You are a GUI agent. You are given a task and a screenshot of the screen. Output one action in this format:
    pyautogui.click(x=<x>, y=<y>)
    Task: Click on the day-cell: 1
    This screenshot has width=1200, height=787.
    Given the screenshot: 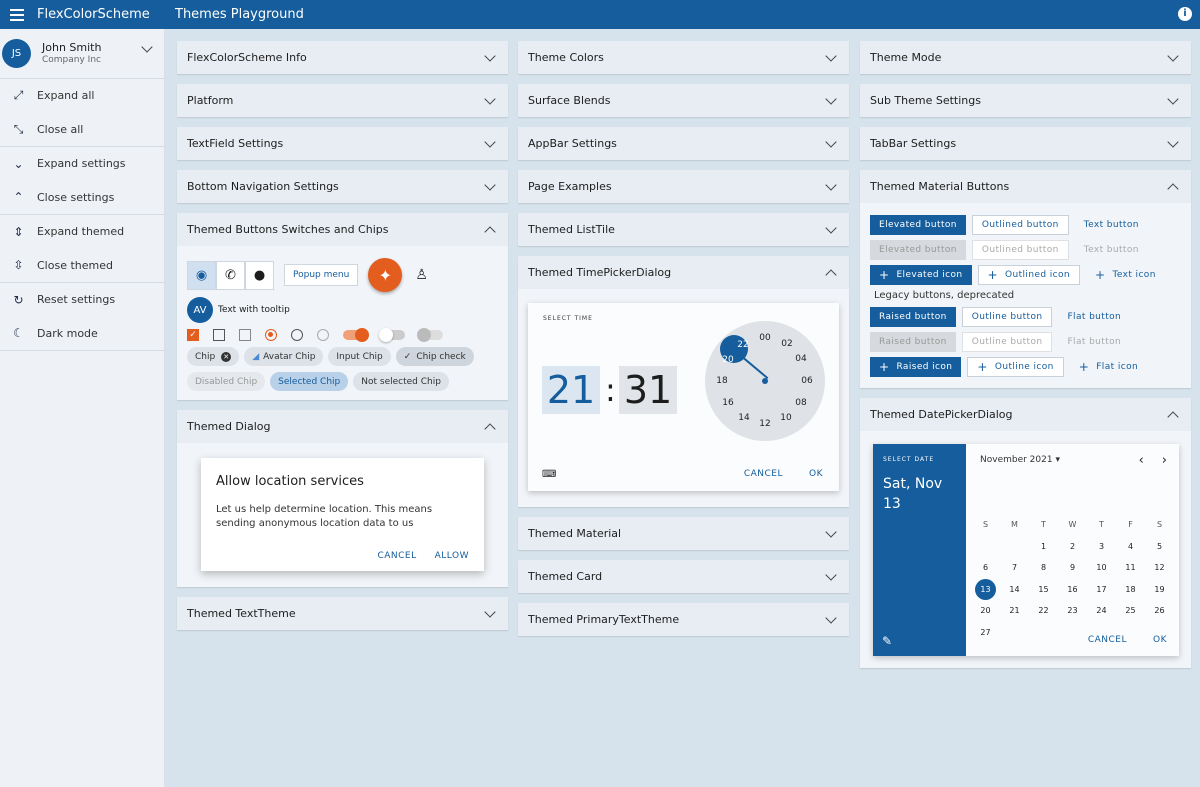 What is the action you would take?
    pyautogui.click(x=1043, y=547)
    